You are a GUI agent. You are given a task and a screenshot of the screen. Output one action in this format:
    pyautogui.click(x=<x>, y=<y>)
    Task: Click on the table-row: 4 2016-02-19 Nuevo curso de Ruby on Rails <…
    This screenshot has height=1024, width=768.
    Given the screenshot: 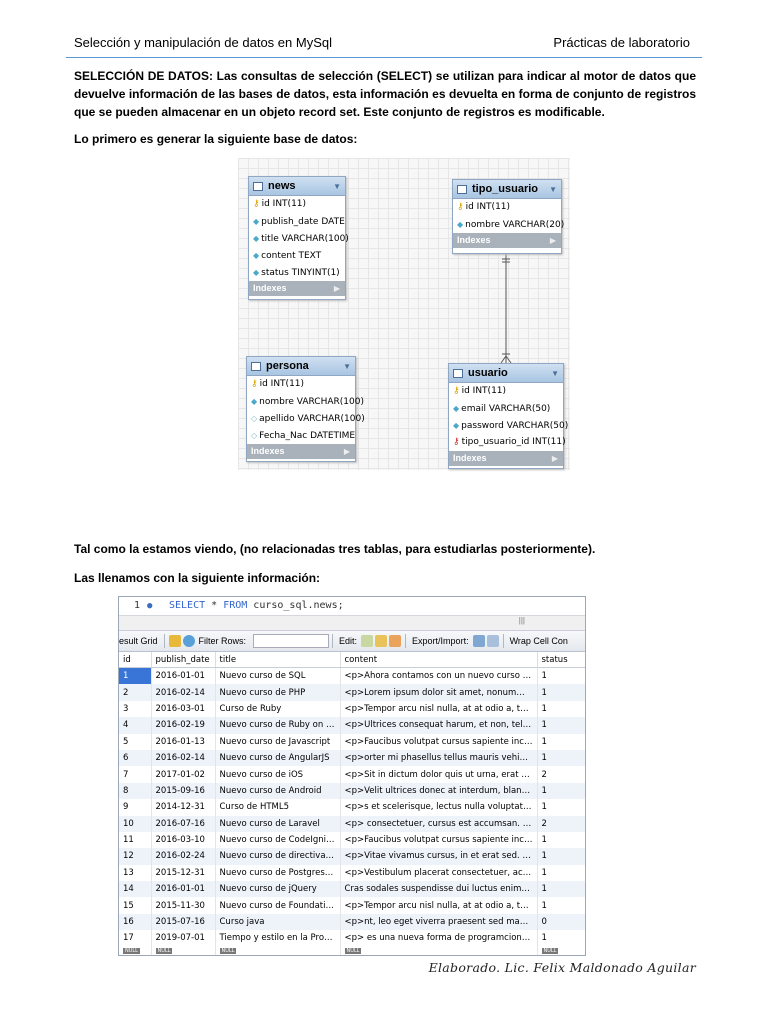 What is the action you would take?
    pyautogui.click(x=352, y=725)
    